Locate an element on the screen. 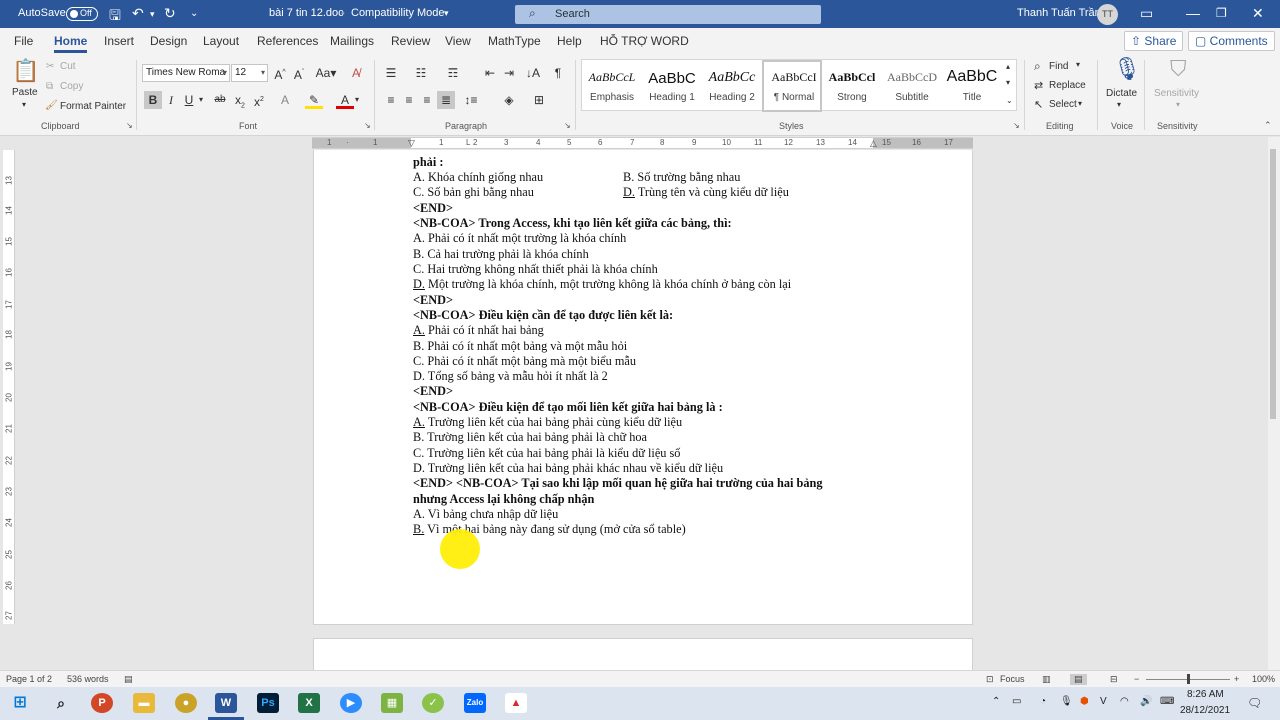 The image size is (1280, 720). find-button: Find is located at coordinates (1058, 66).